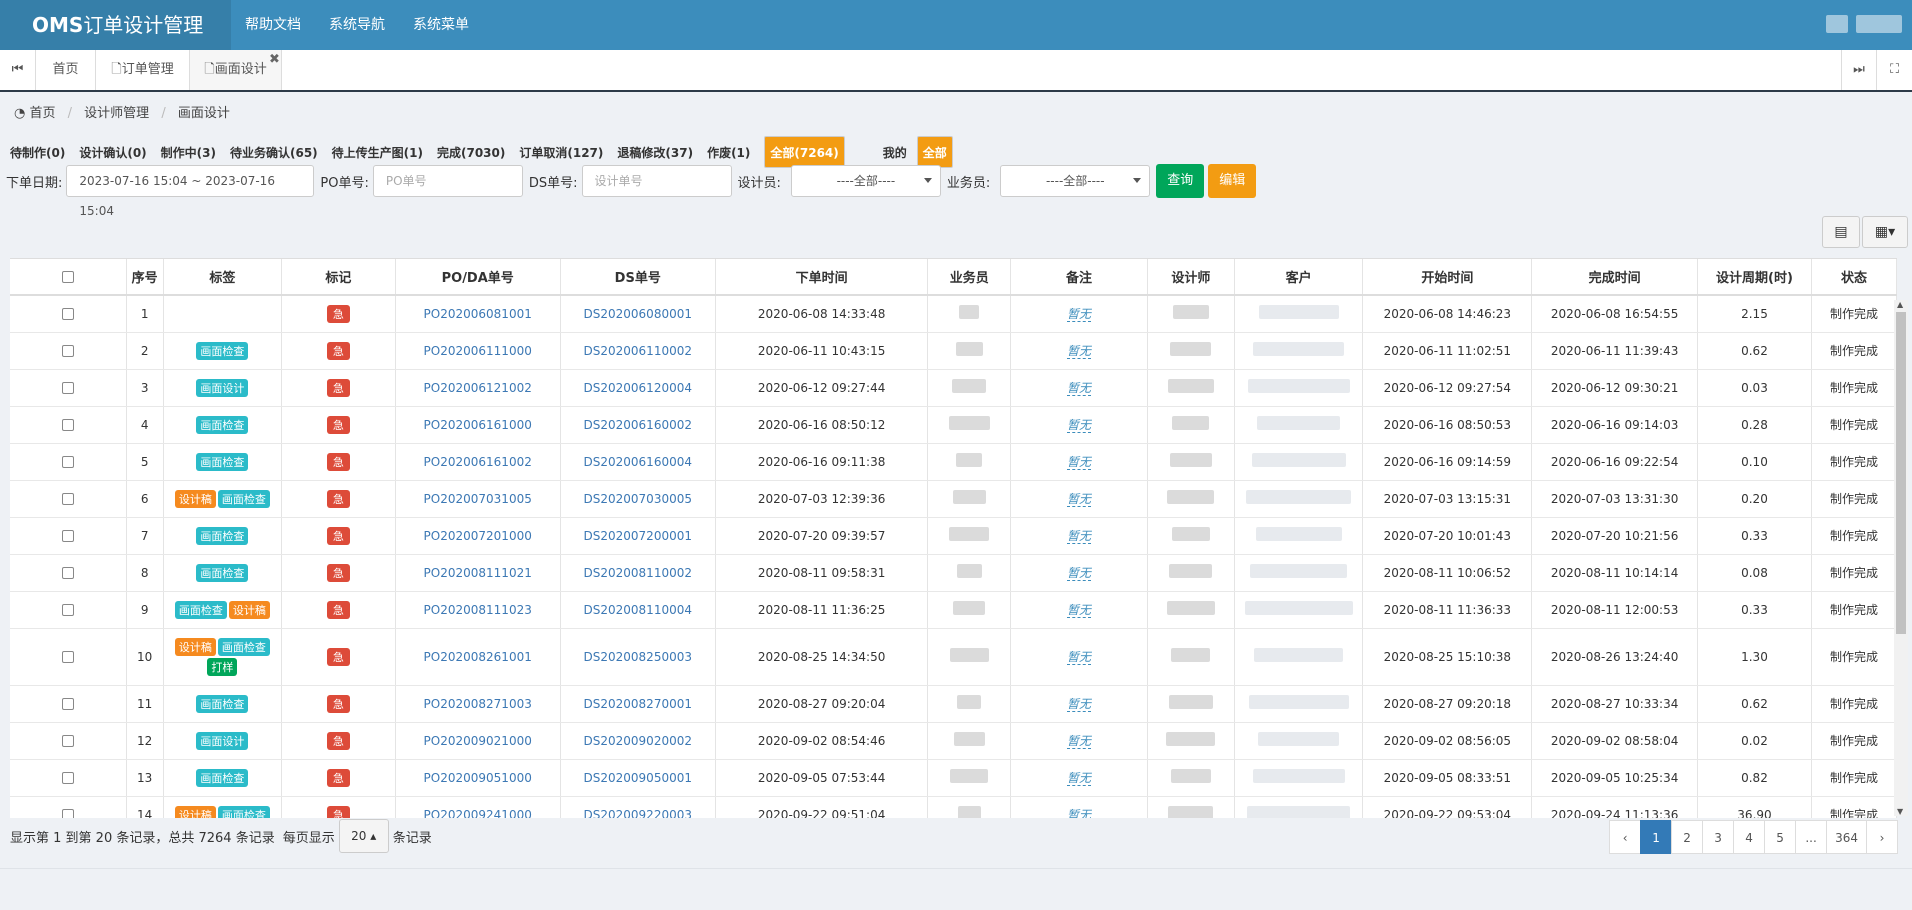  I want to click on query-button: 查询, so click(1180, 181).